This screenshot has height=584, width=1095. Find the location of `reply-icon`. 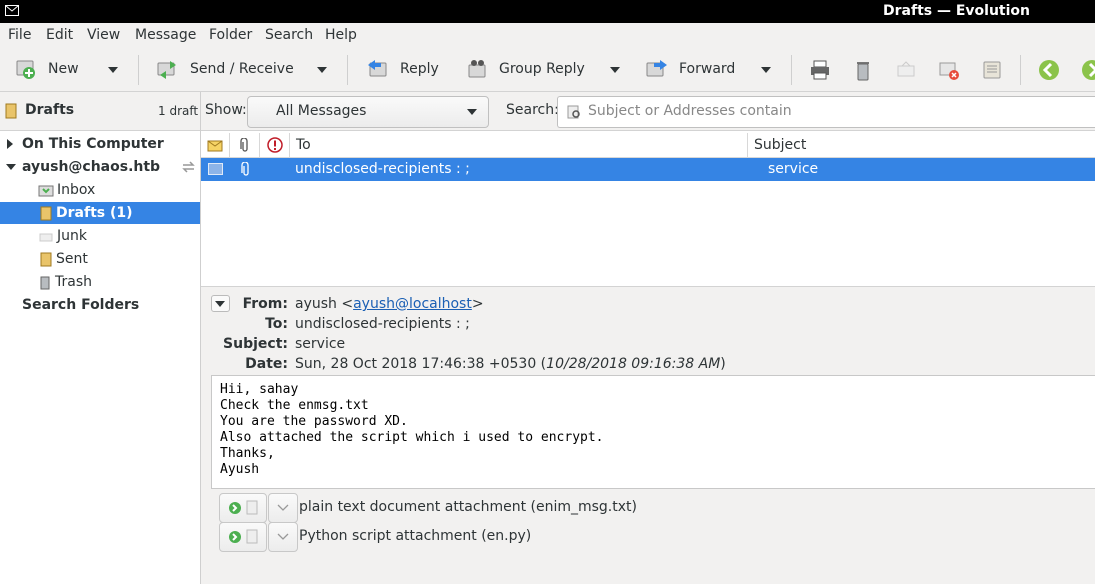

reply-icon is located at coordinates (377, 68).